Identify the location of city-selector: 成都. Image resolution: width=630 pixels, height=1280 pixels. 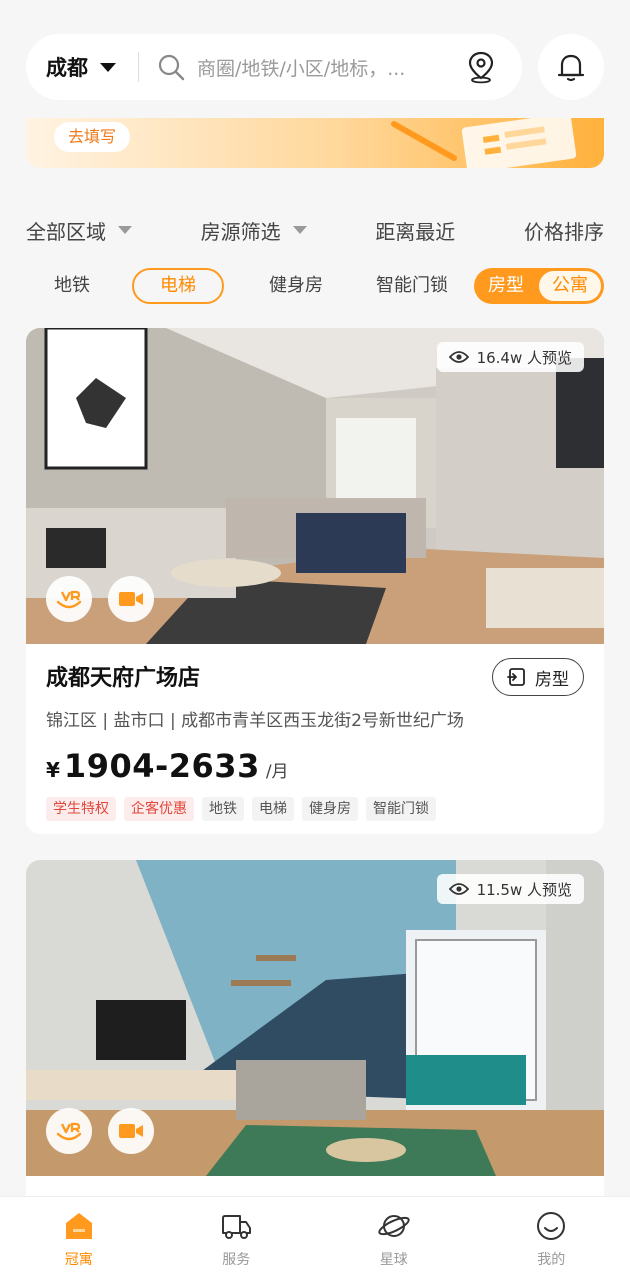
(67, 67).